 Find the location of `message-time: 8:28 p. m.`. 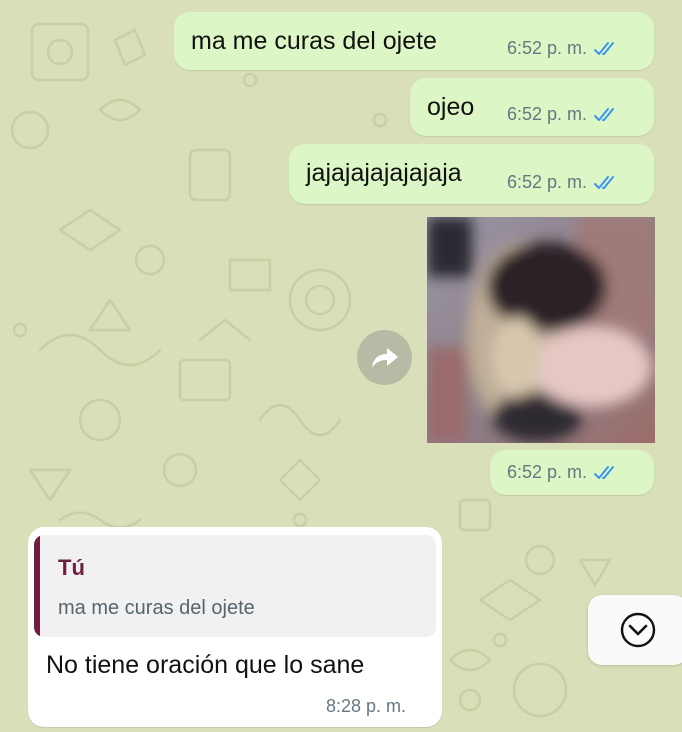

message-time: 8:28 p. m. is located at coordinates (366, 706).